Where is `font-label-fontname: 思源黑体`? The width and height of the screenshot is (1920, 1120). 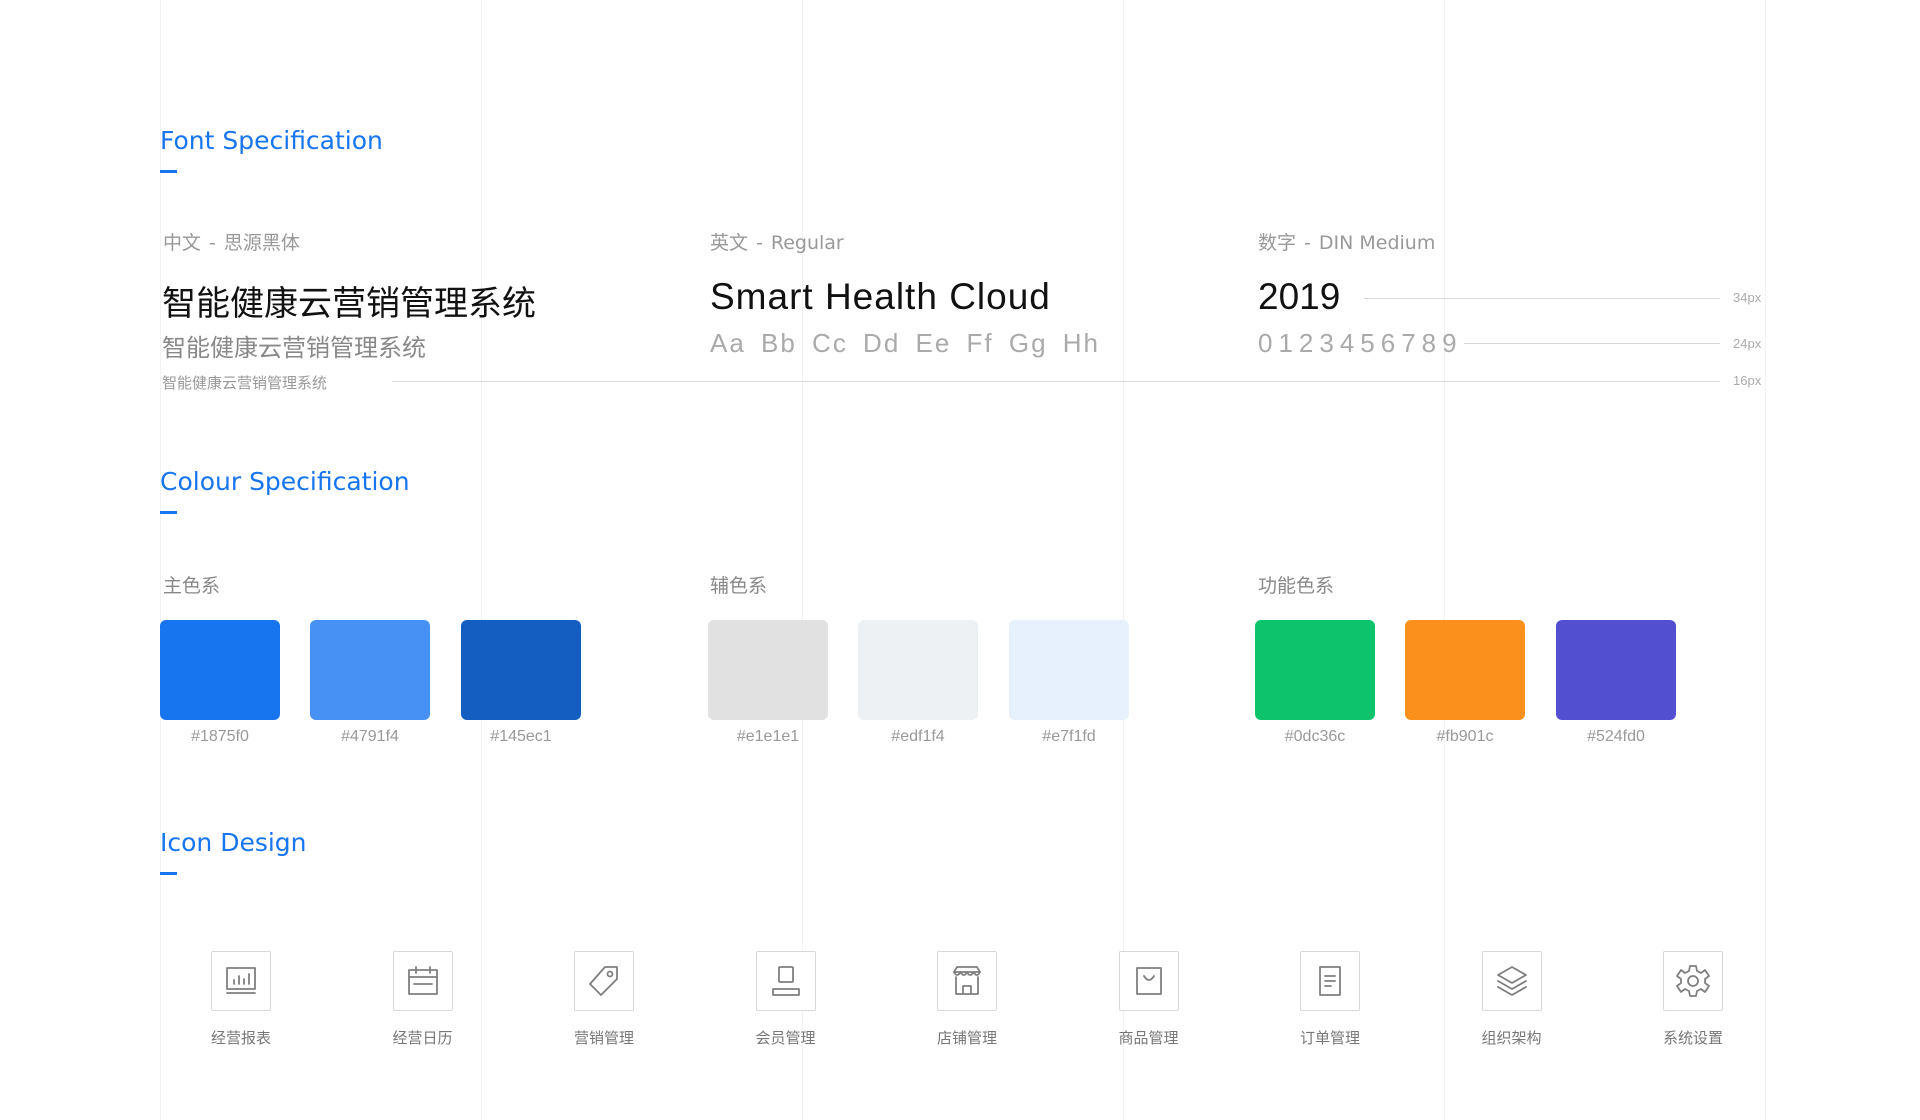
font-label-fontname: 思源黑体 is located at coordinates (261, 243).